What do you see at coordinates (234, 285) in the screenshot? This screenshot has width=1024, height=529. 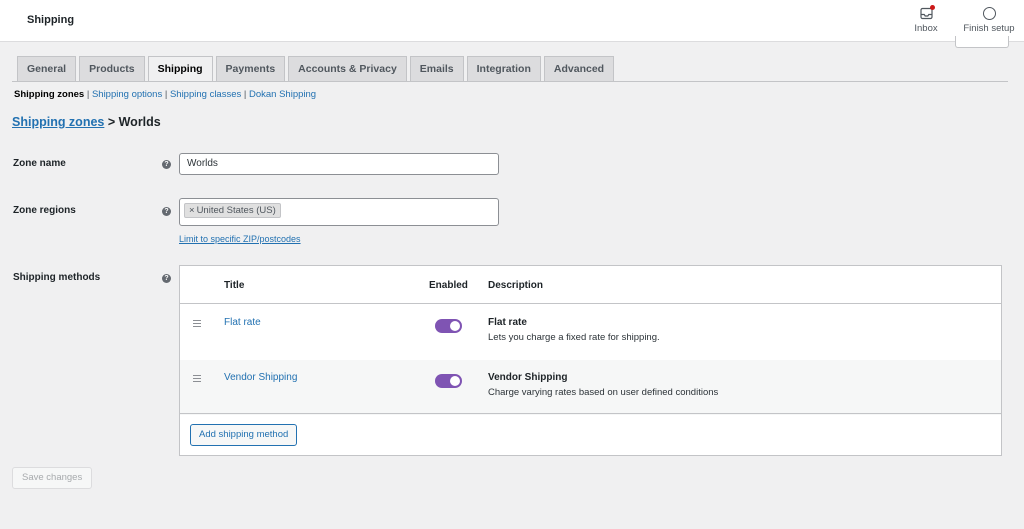 I see `column-title: Title` at bounding box center [234, 285].